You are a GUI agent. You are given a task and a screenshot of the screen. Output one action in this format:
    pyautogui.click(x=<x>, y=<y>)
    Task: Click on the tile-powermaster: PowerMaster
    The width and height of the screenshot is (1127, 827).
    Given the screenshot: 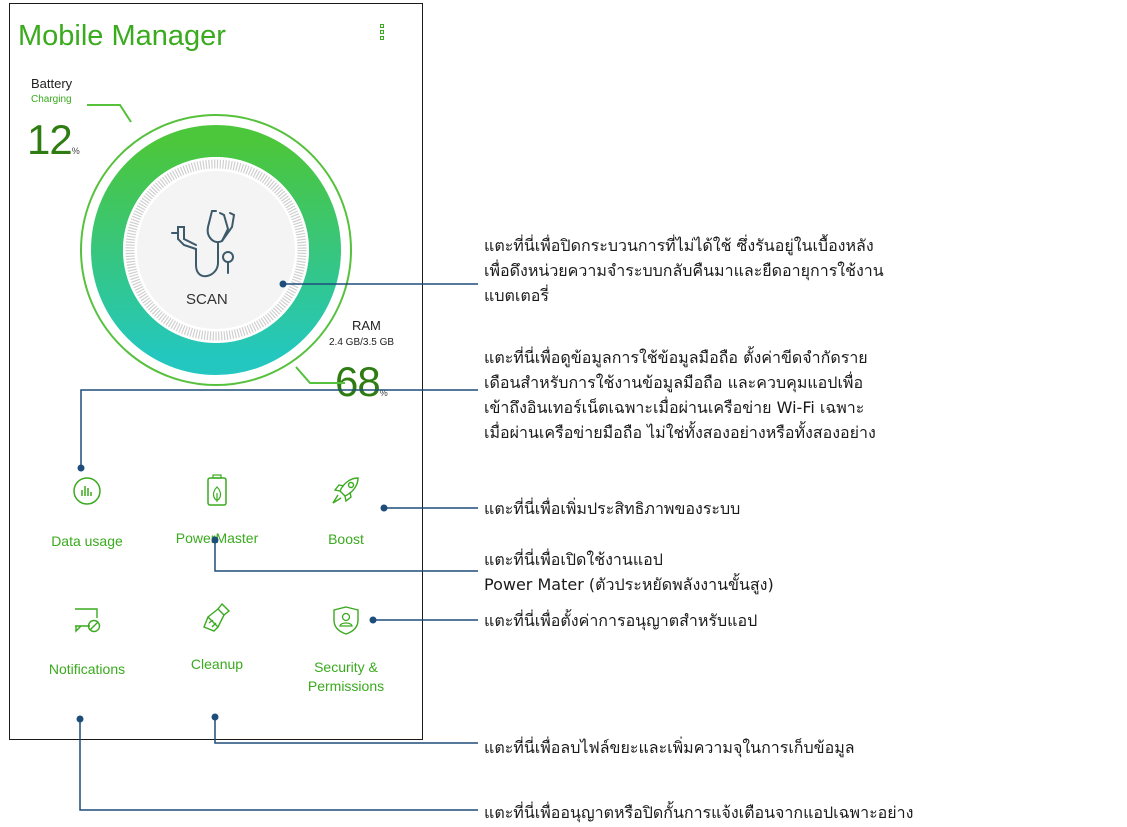 What is the action you would take?
    pyautogui.click(x=217, y=510)
    